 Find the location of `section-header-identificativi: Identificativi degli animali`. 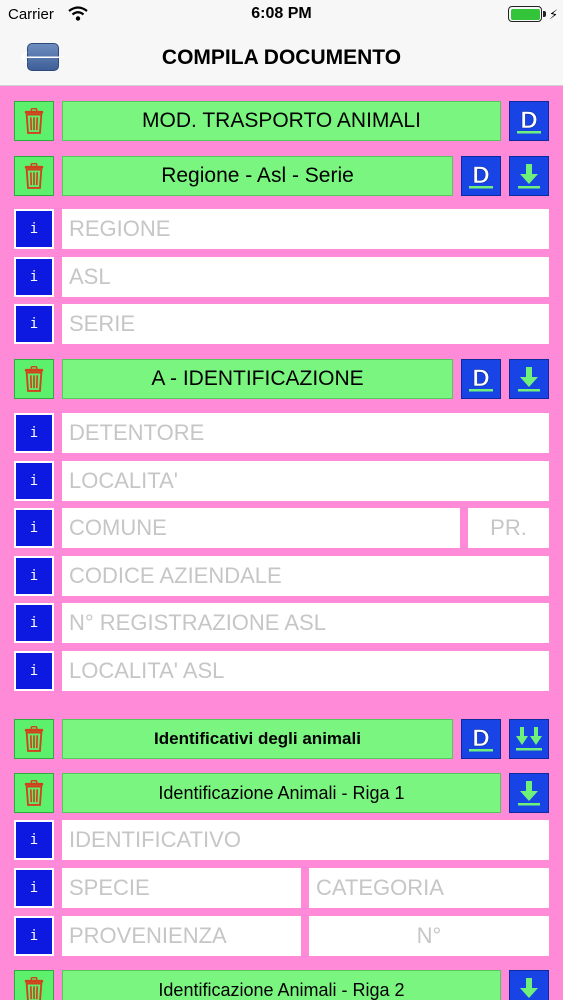

section-header-identificativi: Identificativi degli animali is located at coordinates (257, 739).